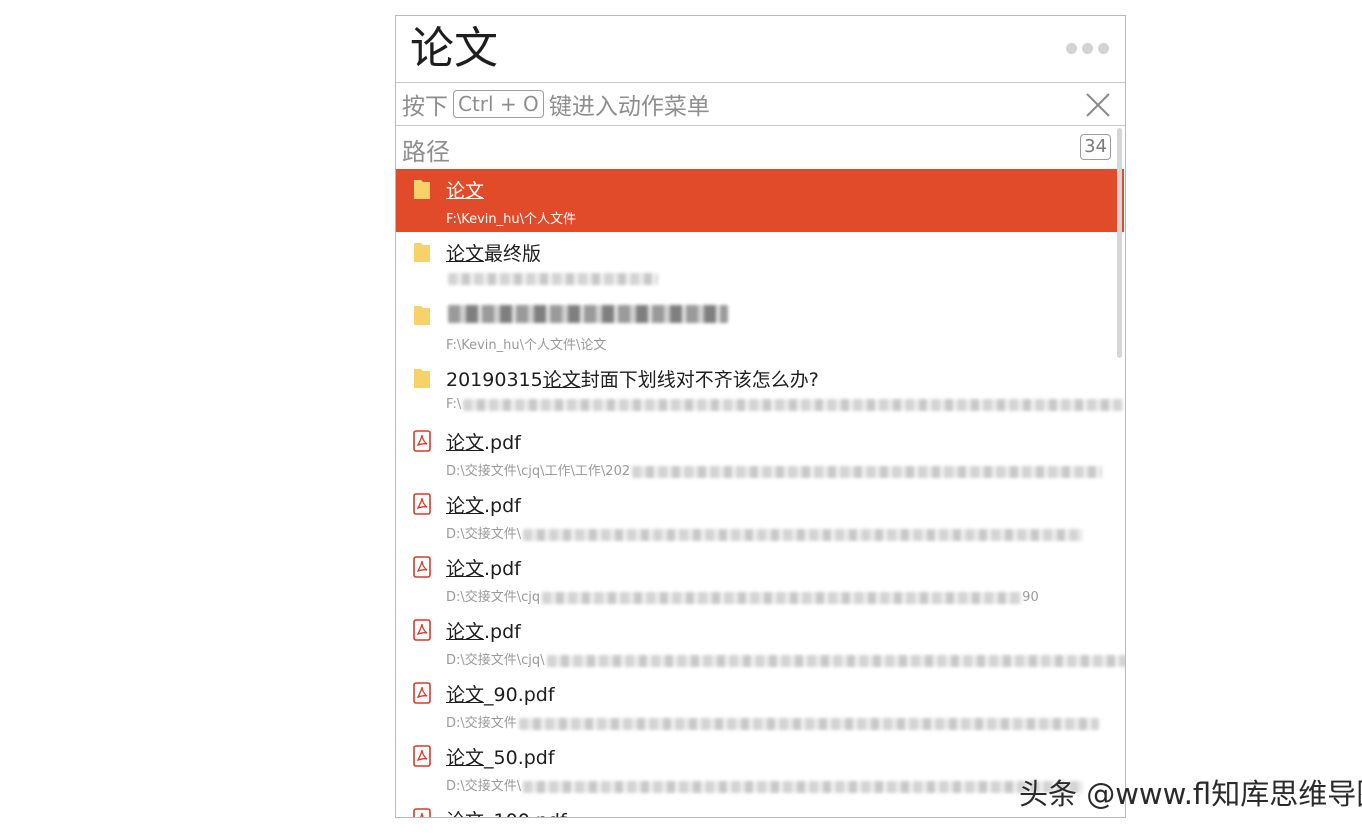 The height and width of the screenshot is (834, 1362). What do you see at coordinates (760, 263) in the screenshot?
I see `result-item: 论文最终版` at bounding box center [760, 263].